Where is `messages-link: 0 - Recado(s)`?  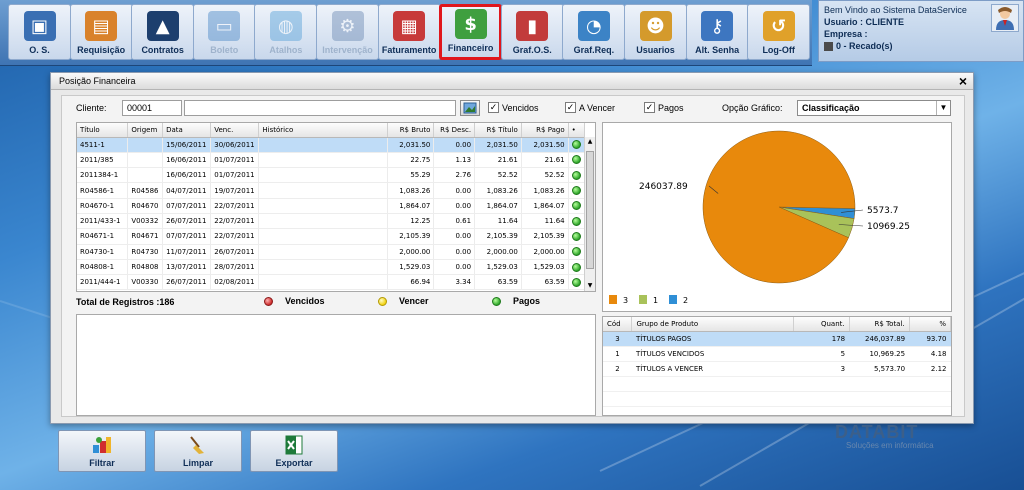 messages-link: 0 - Recado(s) is located at coordinates (921, 46).